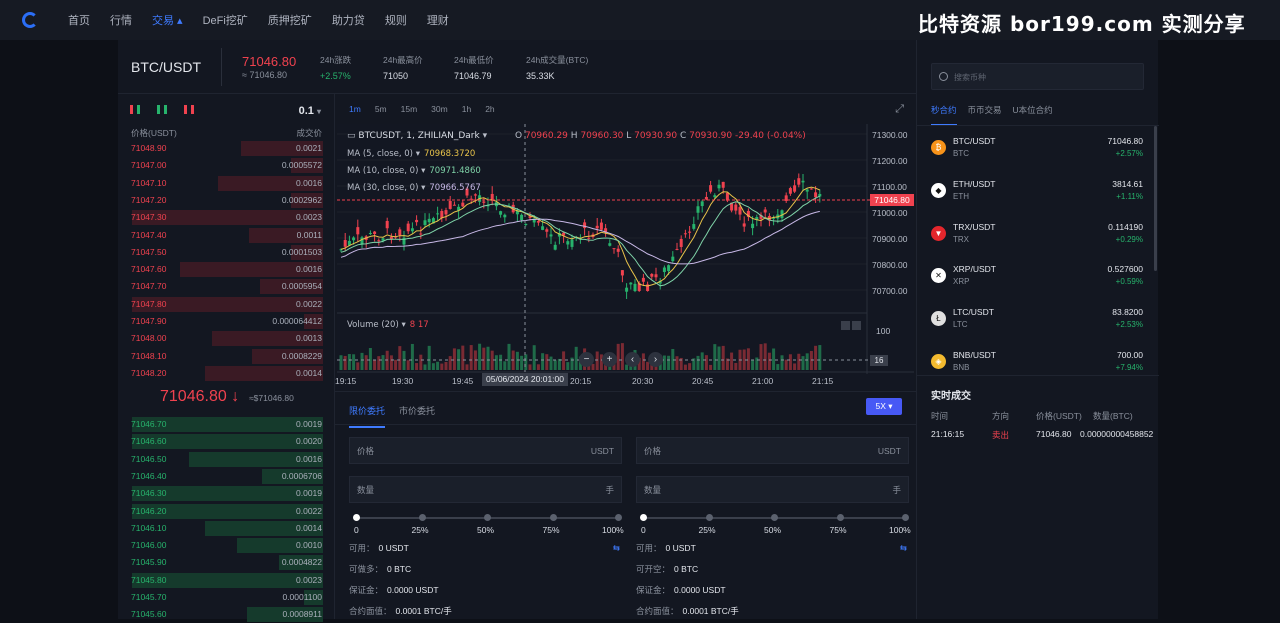 The height and width of the screenshot is (623, 1280). I want to click on bid-row: 71046.50 0.0016, so click(226, 459).